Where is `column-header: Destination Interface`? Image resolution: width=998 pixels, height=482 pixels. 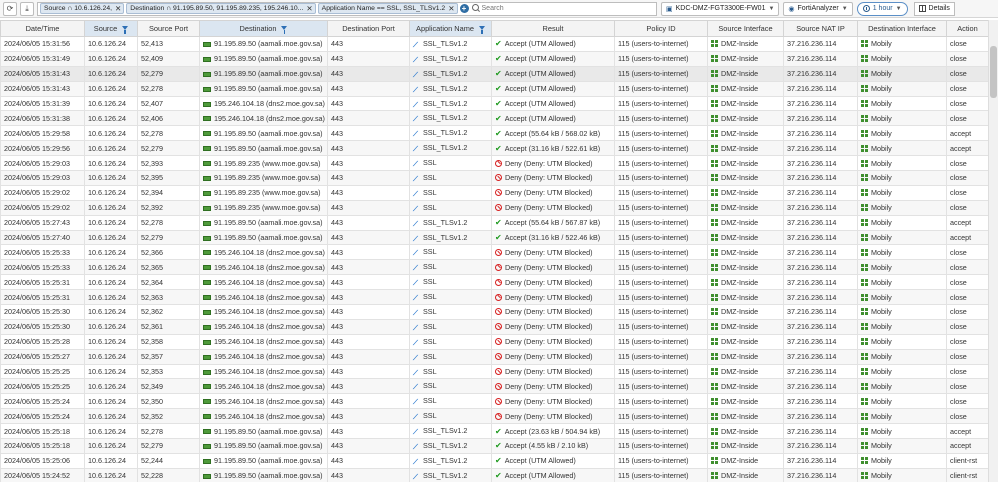 column-header: Destination Interface is located at coordinates (902, 28).